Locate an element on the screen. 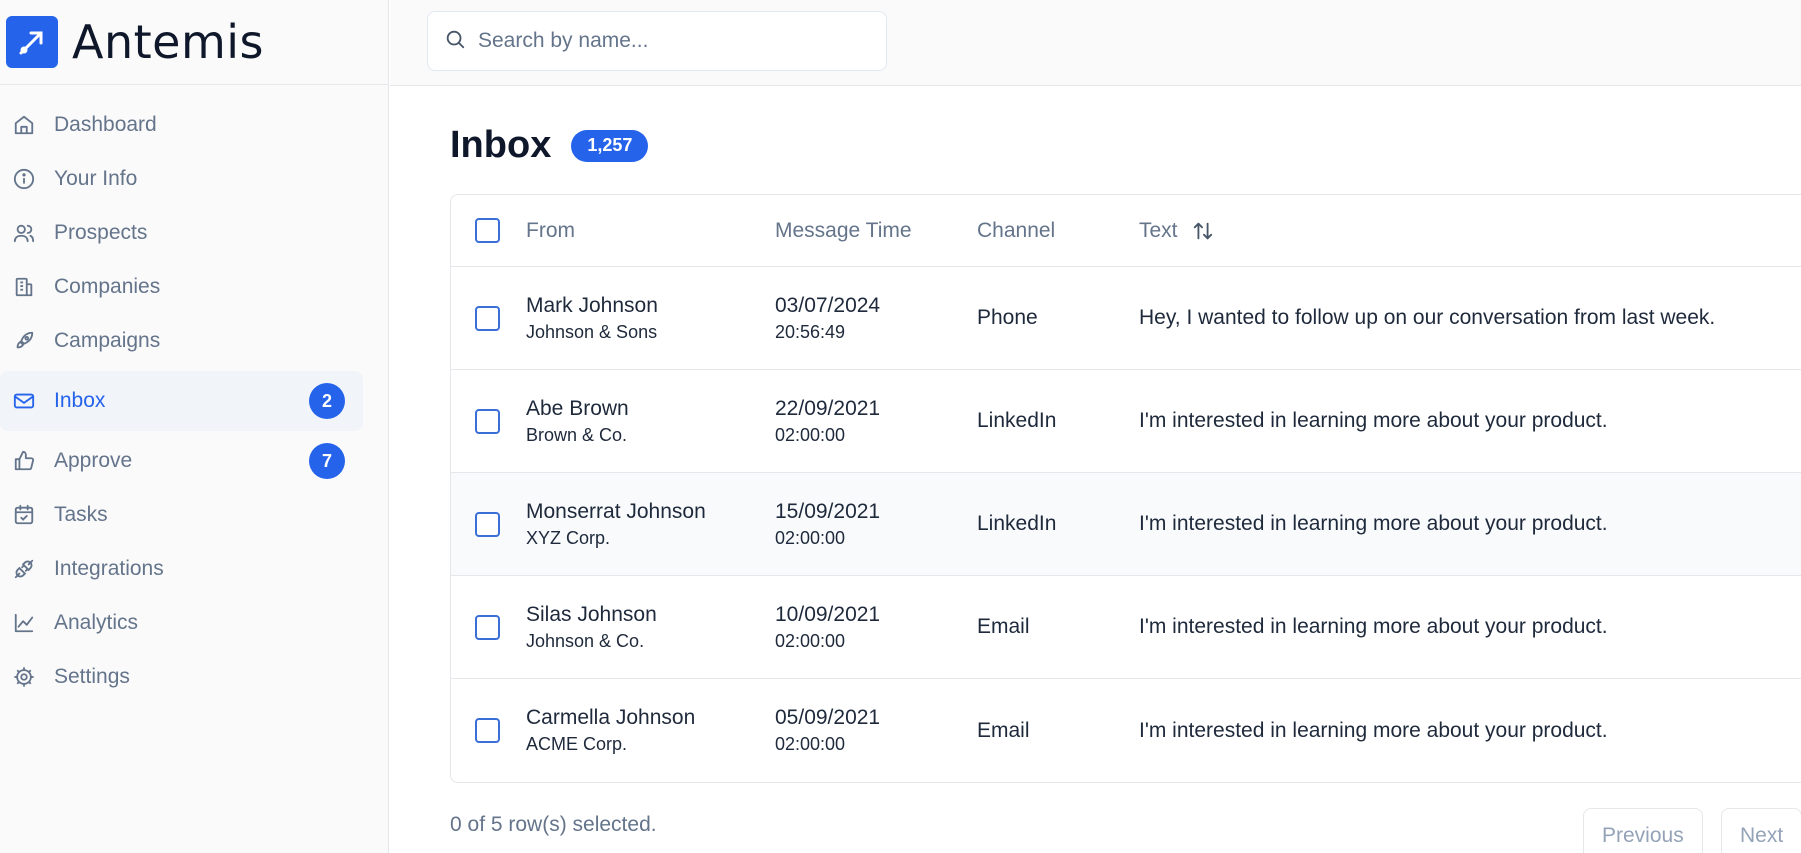 This screenshot has height=853, width=1801. message-date: 22/09/2021 is located at coordinates (828, 408).